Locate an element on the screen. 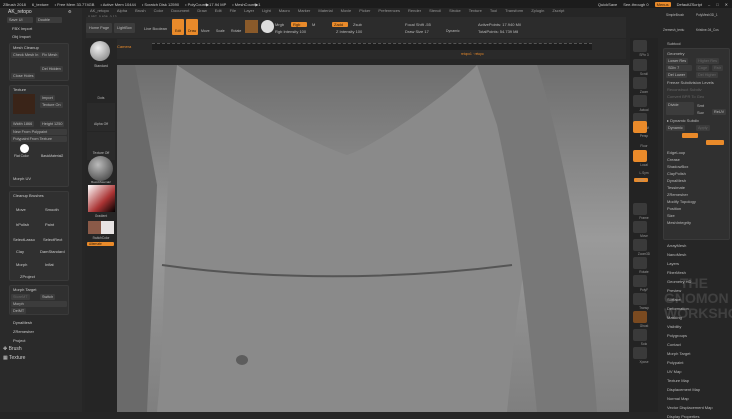  width-slider: Width 1866 is located at coordinates (23, 124).